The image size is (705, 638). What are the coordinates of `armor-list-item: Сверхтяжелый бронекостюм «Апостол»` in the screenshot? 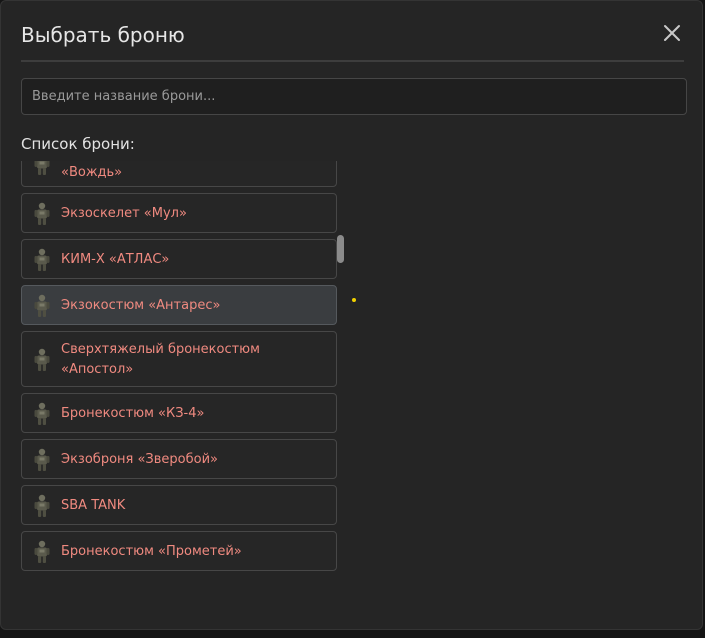 It's located at (179, 359).